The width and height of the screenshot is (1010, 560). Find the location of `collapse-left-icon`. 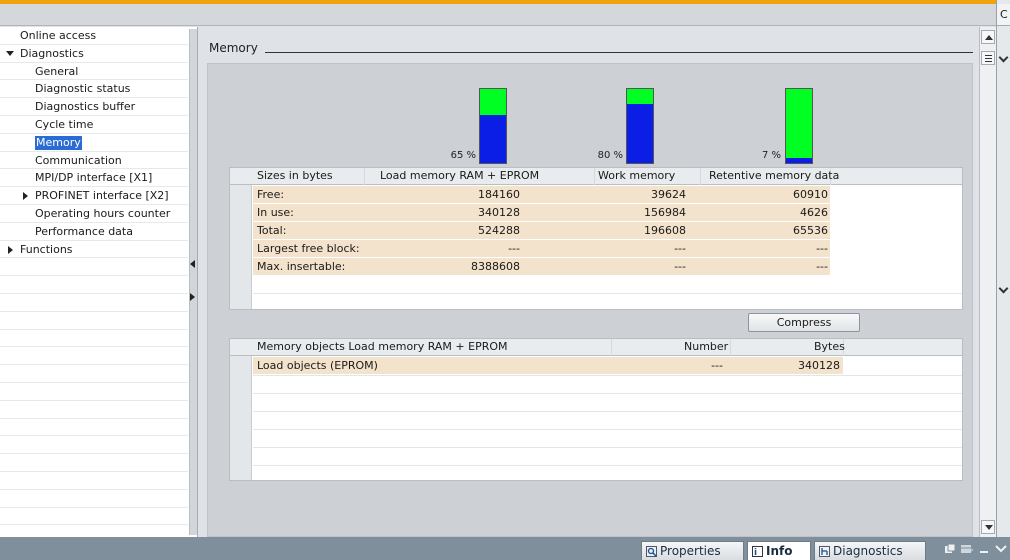

collapse-left-icon is located at coordinates (193, 264).